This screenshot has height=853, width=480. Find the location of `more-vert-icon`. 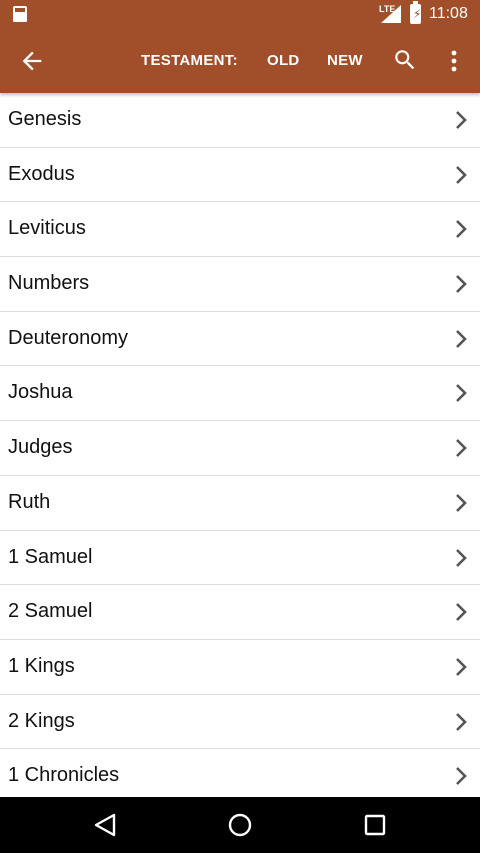

more-vert-icon is located at coordinates (454, 61).